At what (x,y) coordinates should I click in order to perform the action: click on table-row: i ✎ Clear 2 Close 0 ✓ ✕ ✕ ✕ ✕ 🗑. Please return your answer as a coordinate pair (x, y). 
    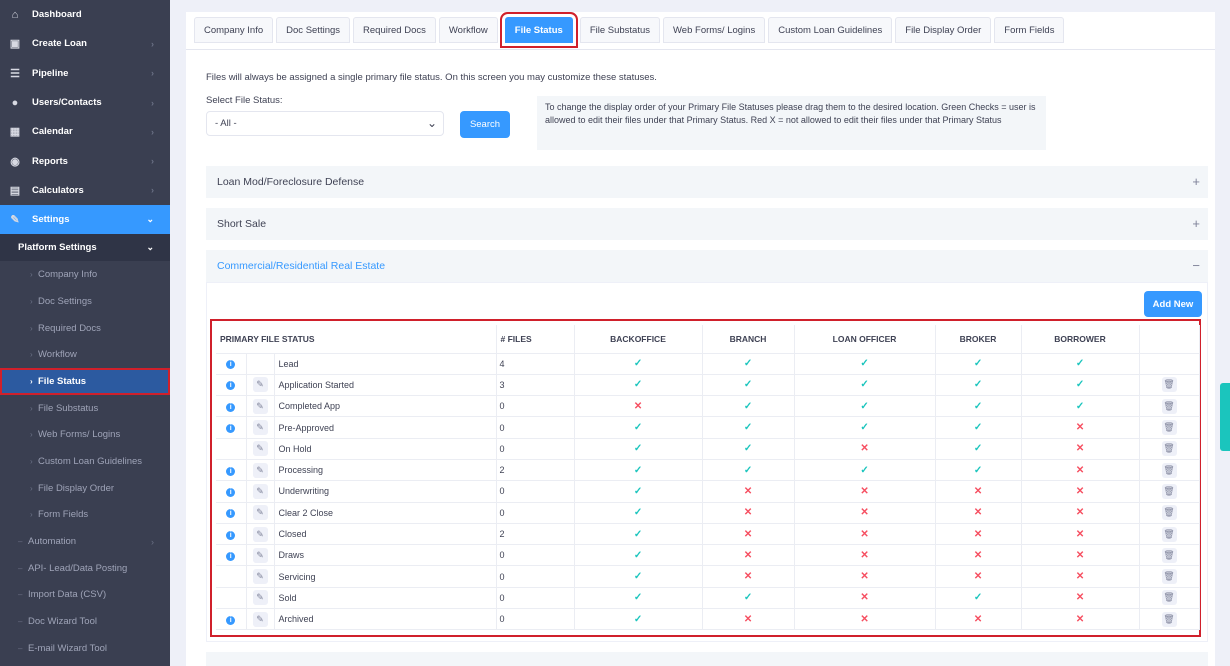
    Looking at the image, I should click on (708, 513).